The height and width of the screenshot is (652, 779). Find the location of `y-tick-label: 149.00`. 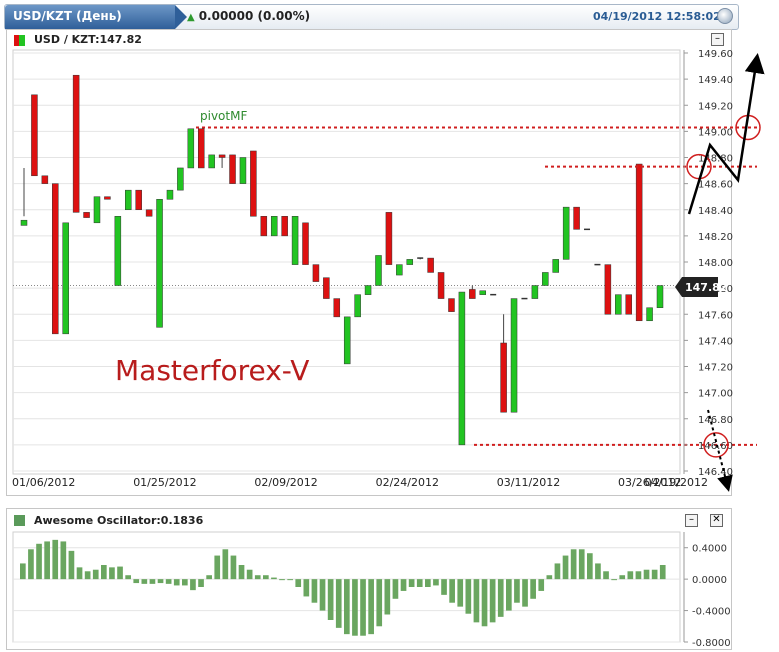

y-tick-label: 149.00 is located at coordinates (715, 132).